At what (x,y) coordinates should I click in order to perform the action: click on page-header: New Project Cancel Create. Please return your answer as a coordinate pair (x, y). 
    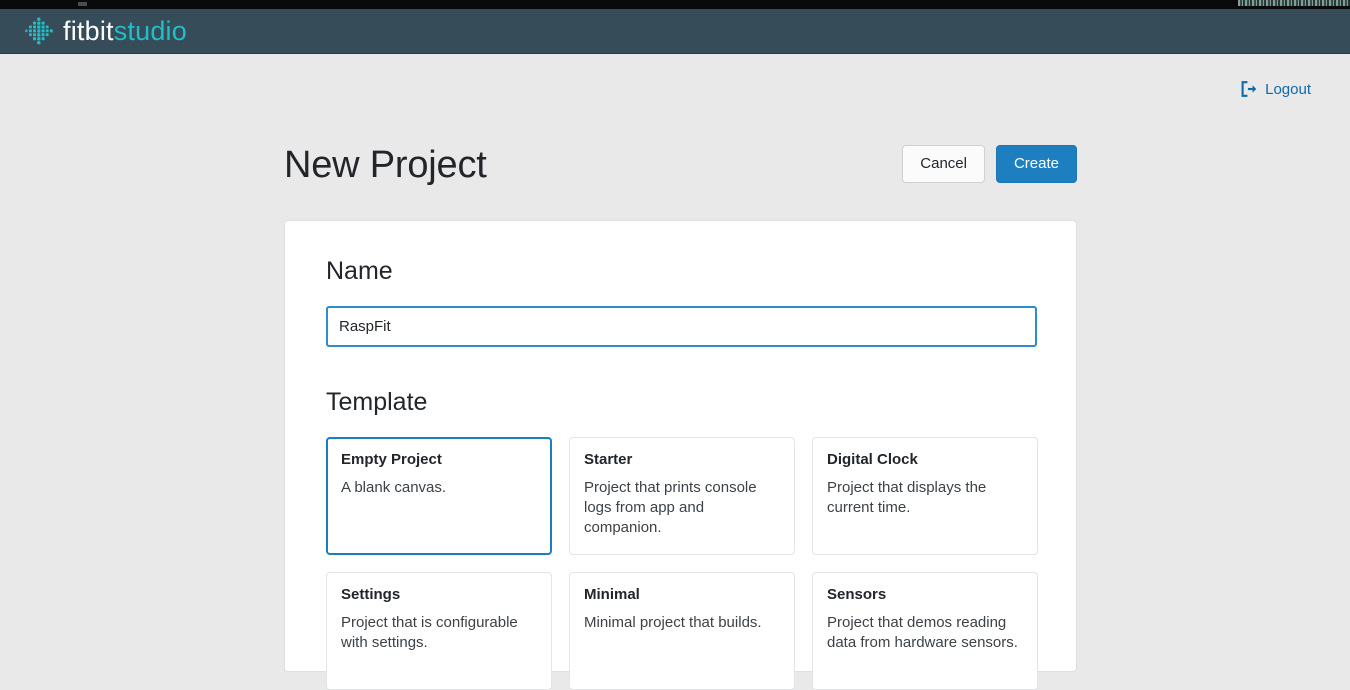
    Looking at the image, I should click on (680, 167).